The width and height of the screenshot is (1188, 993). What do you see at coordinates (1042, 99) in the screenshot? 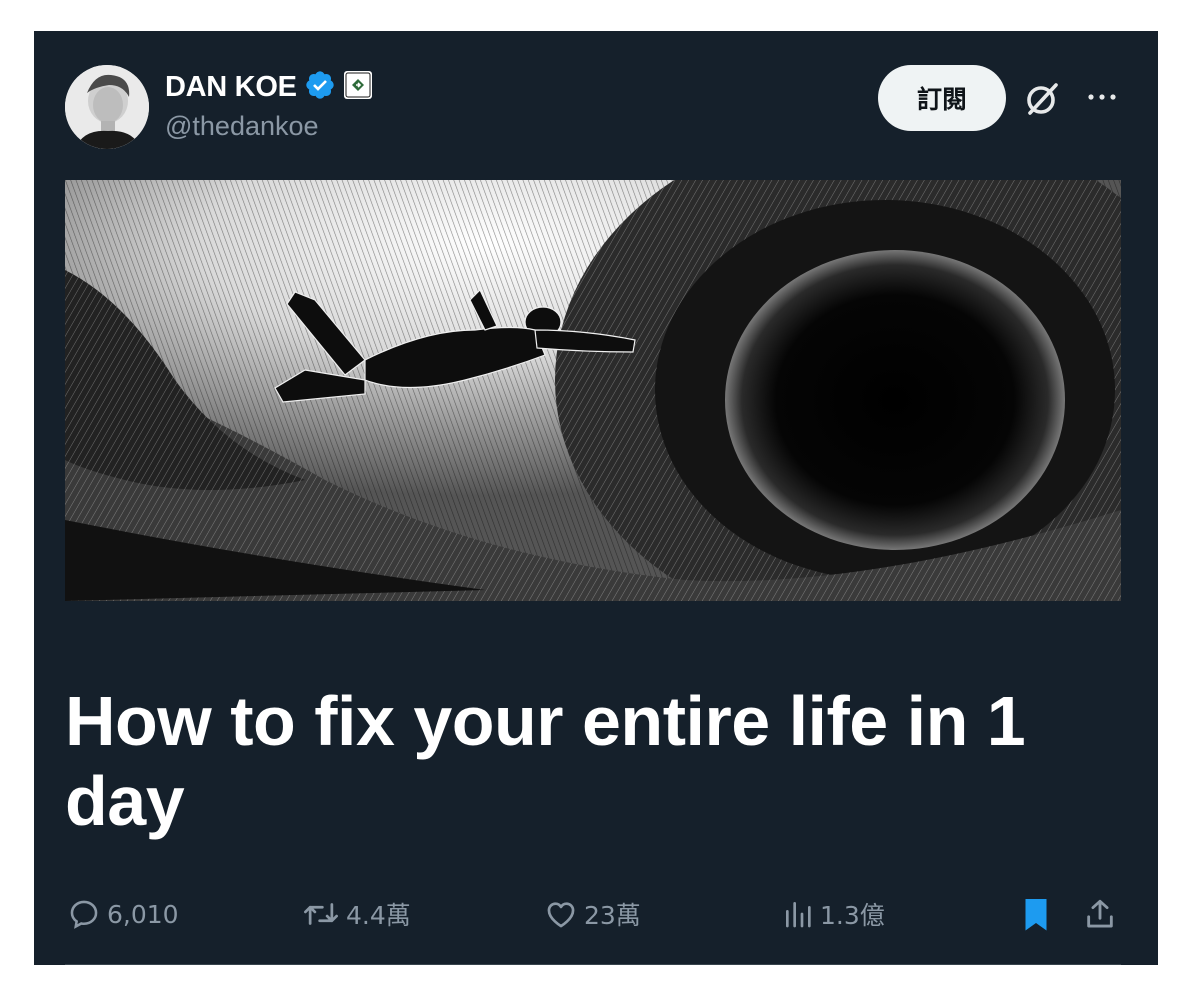
I see `grok-icon` at bounding box center [1042, 99].